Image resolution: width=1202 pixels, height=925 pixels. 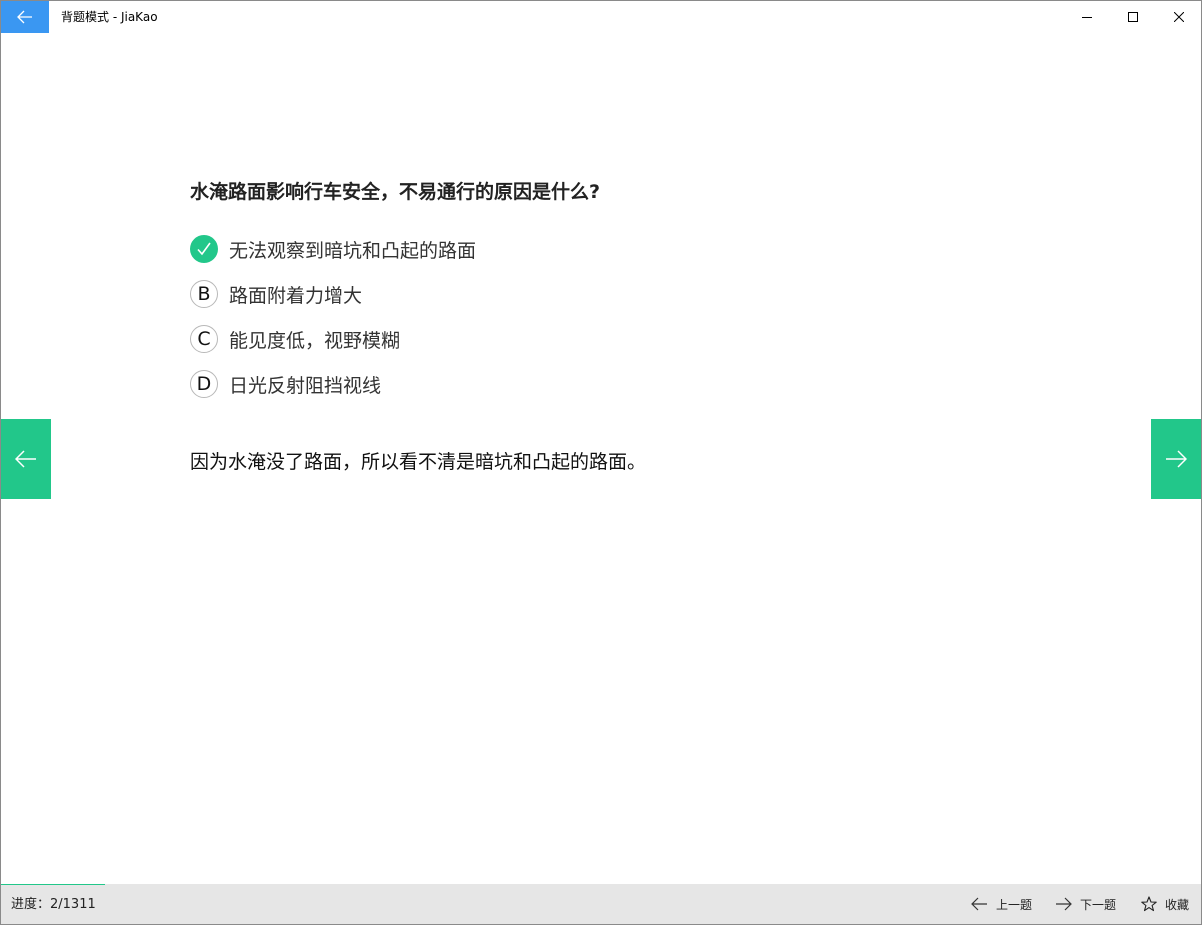 I want to click on maximize-button, so click(x=1133, y=17).